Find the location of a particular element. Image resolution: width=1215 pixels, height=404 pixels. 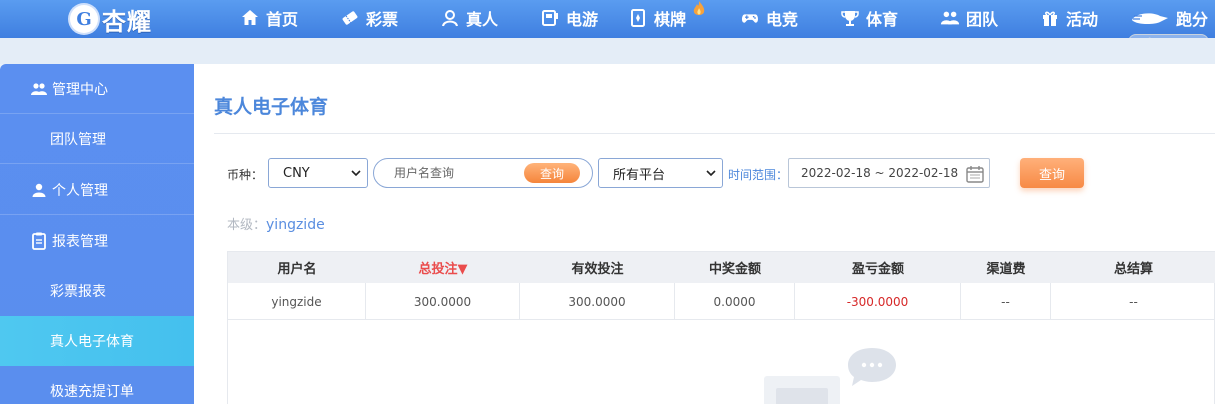

username-input is located at coordinates (449, 173).